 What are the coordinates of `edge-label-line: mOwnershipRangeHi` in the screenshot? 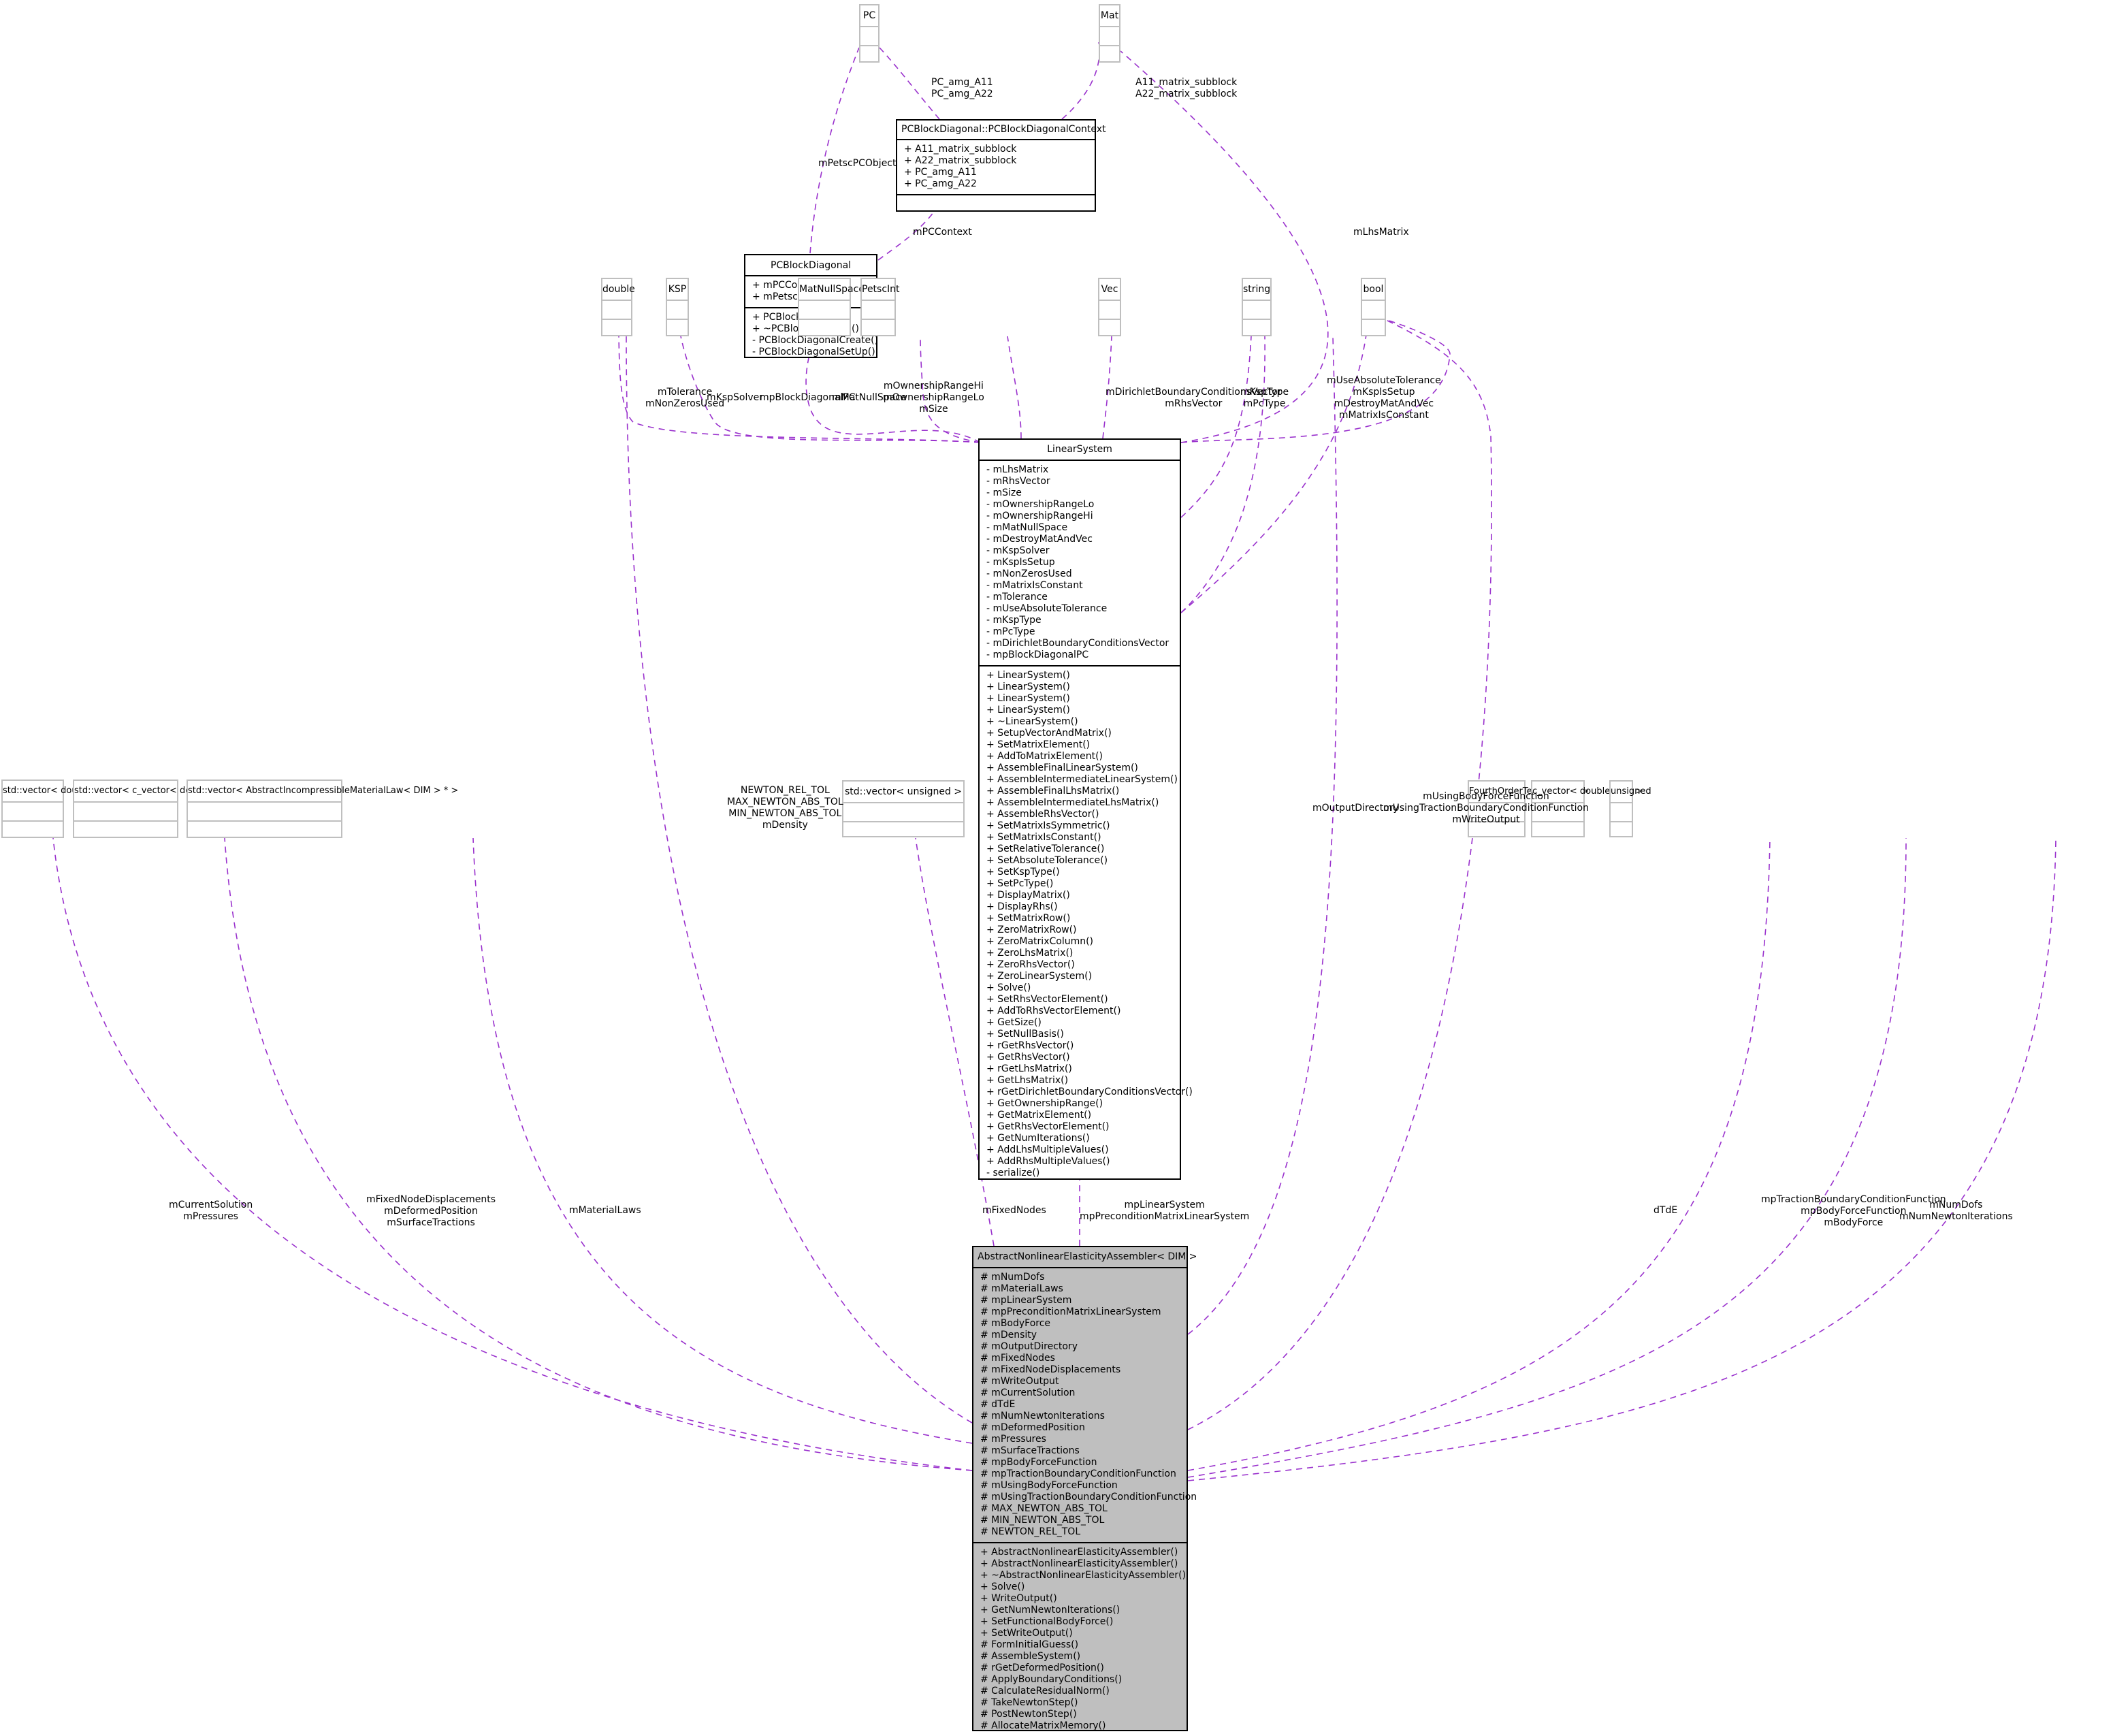 It's located at (934, 386).